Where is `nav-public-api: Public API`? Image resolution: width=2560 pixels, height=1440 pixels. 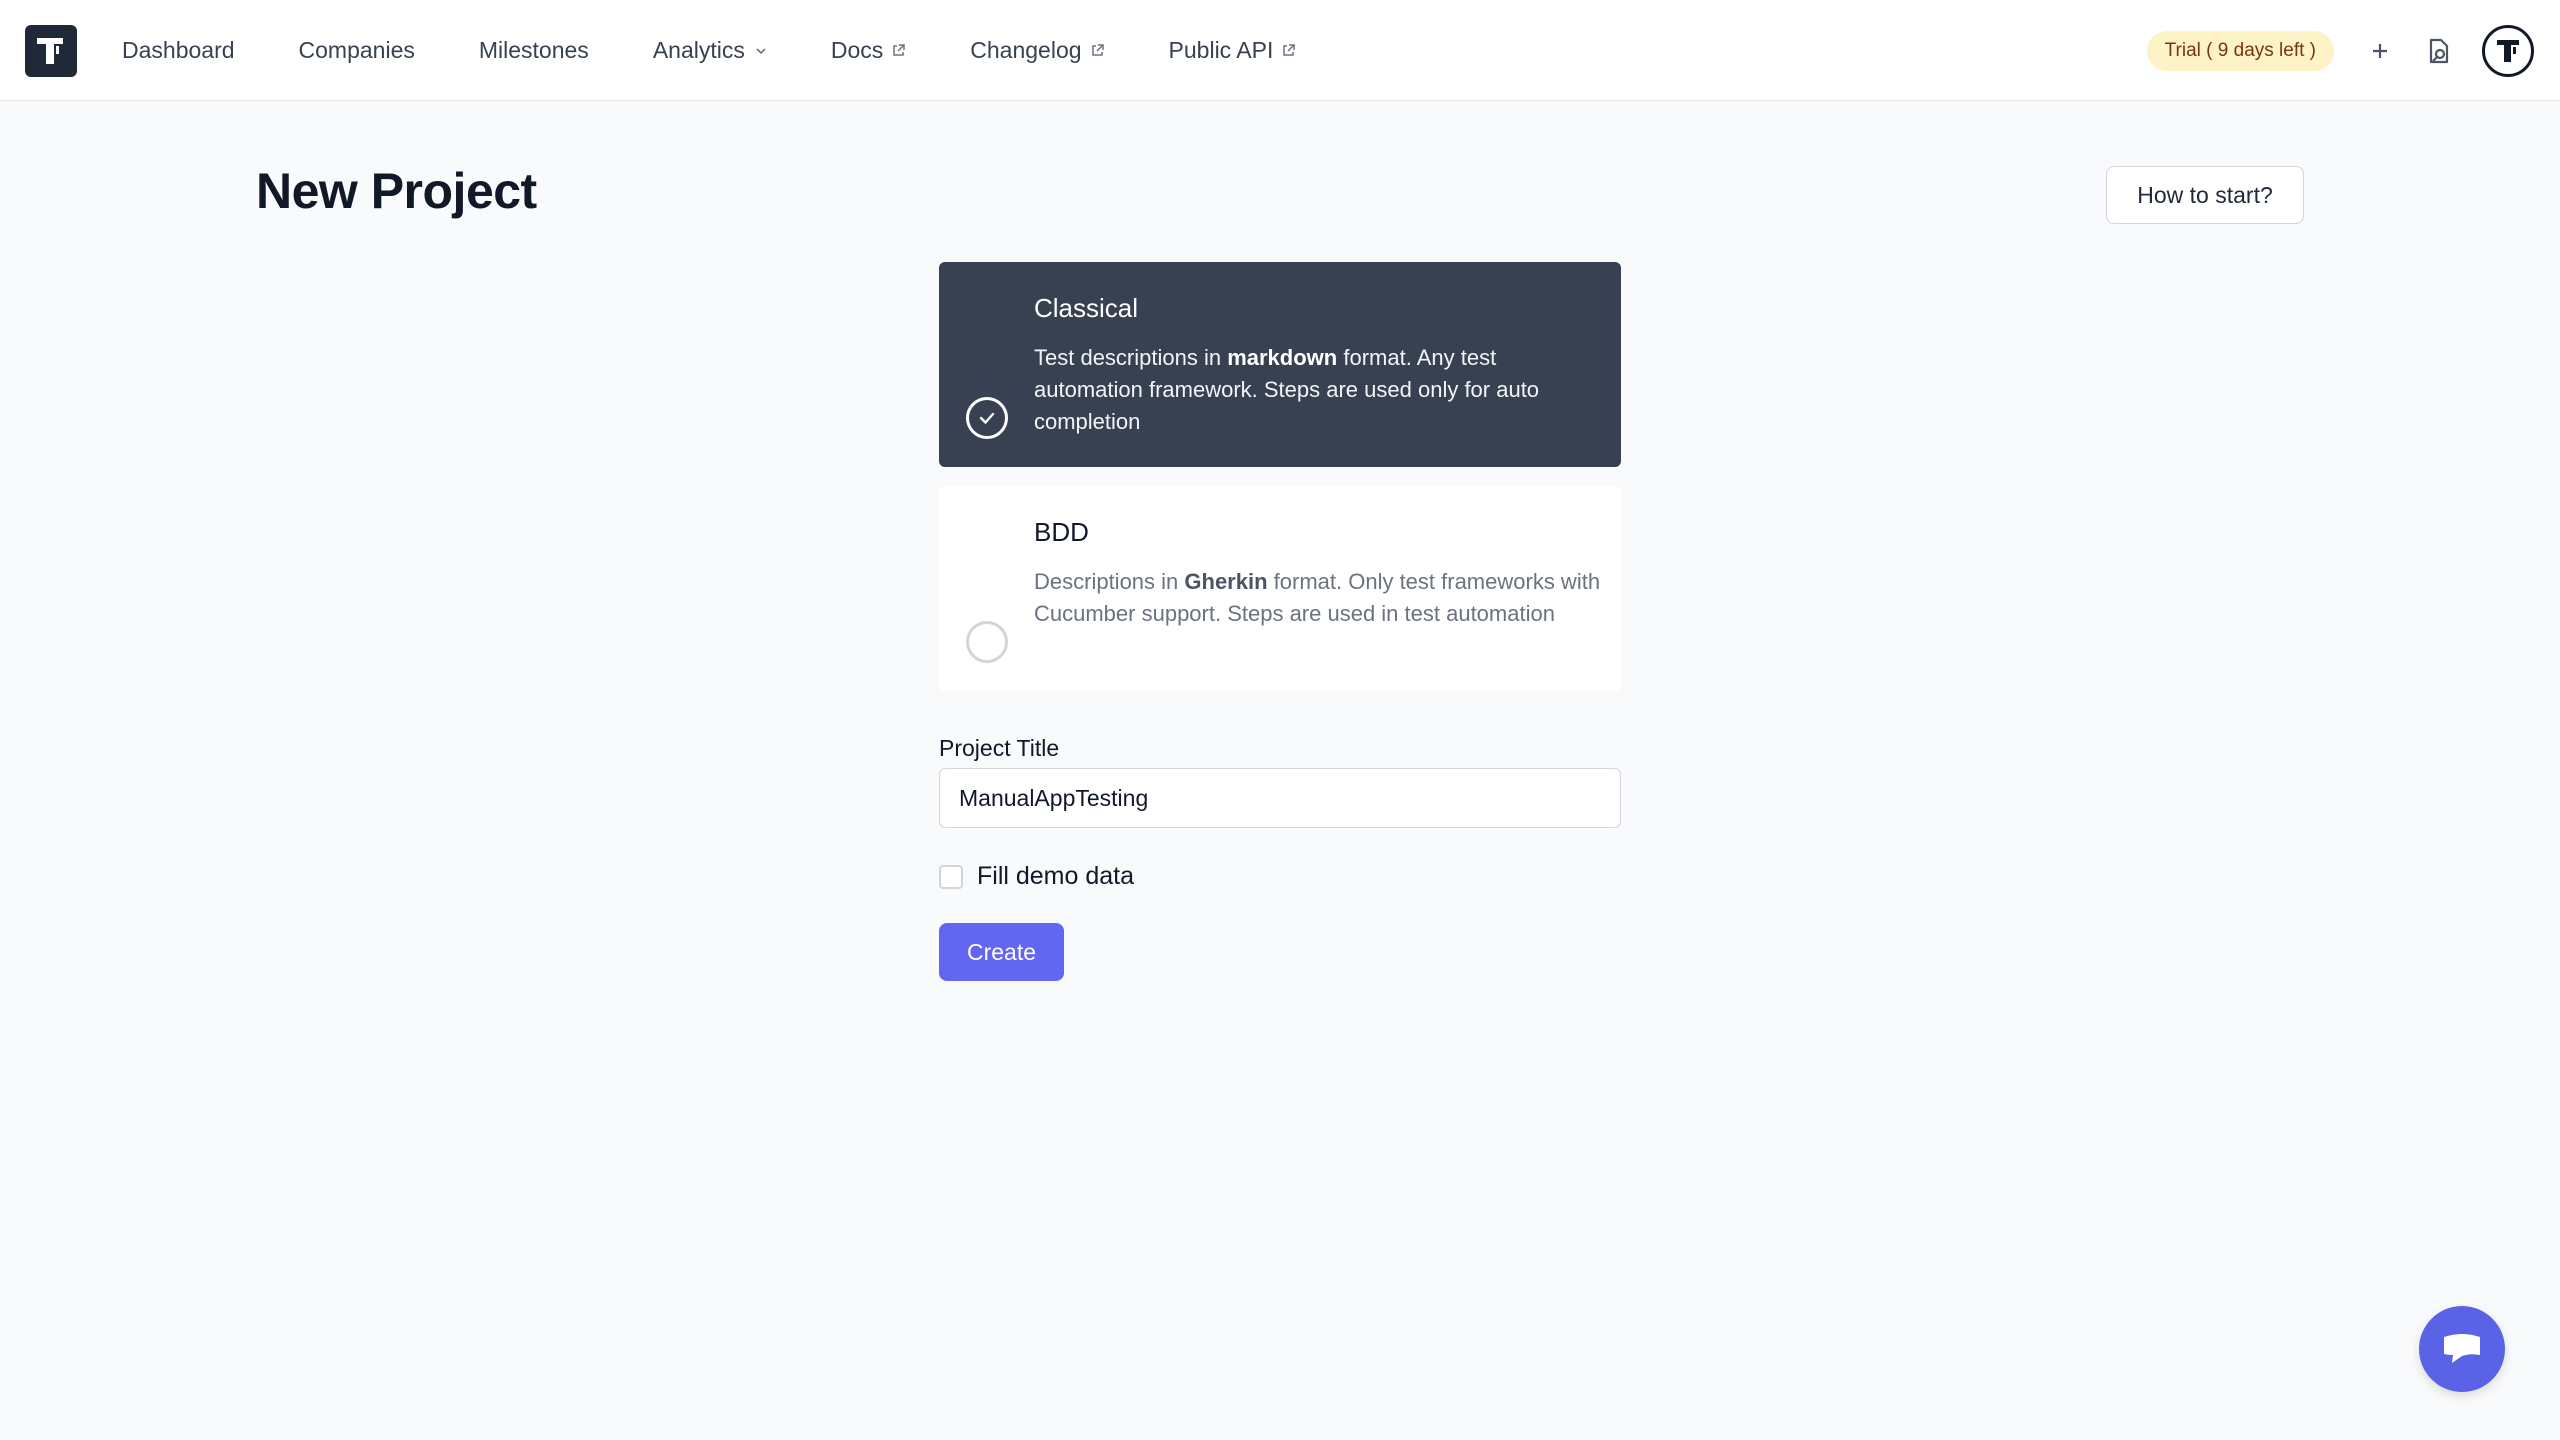 nav-public-api: Public API is located at coordinates (1233, 50).